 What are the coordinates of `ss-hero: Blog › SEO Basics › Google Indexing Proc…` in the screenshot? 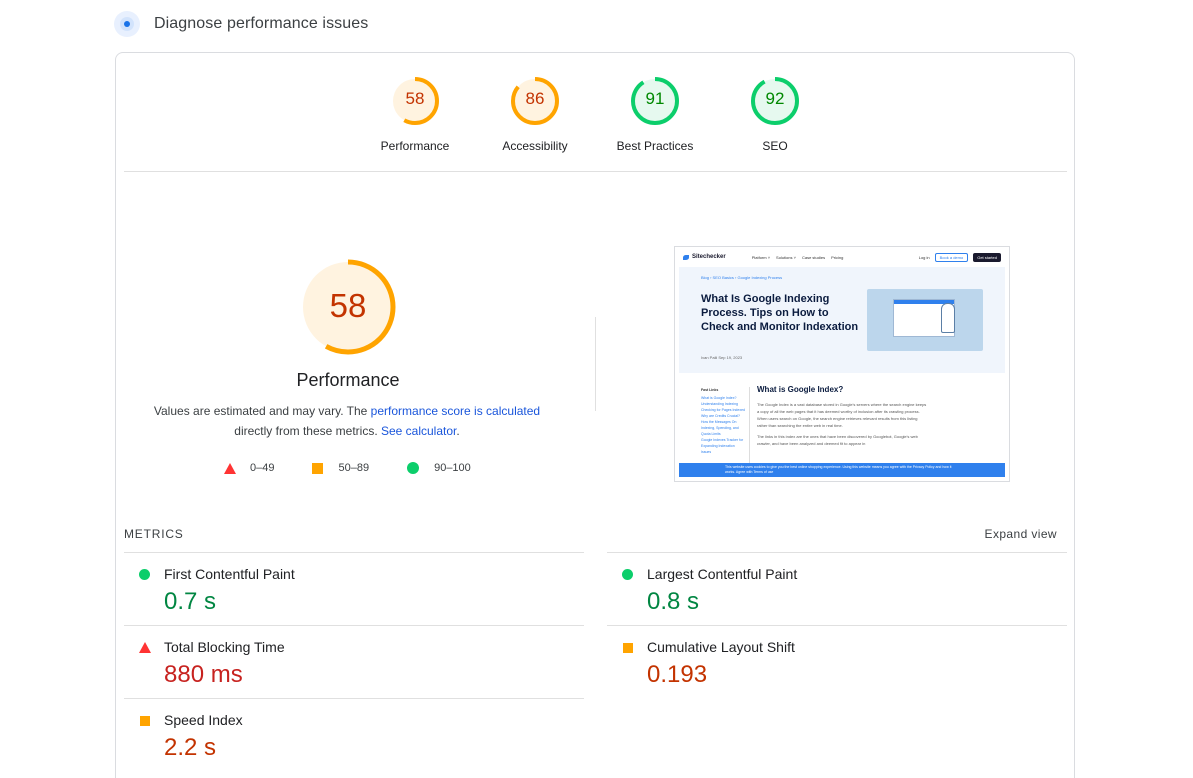 It's located at (842, 320).